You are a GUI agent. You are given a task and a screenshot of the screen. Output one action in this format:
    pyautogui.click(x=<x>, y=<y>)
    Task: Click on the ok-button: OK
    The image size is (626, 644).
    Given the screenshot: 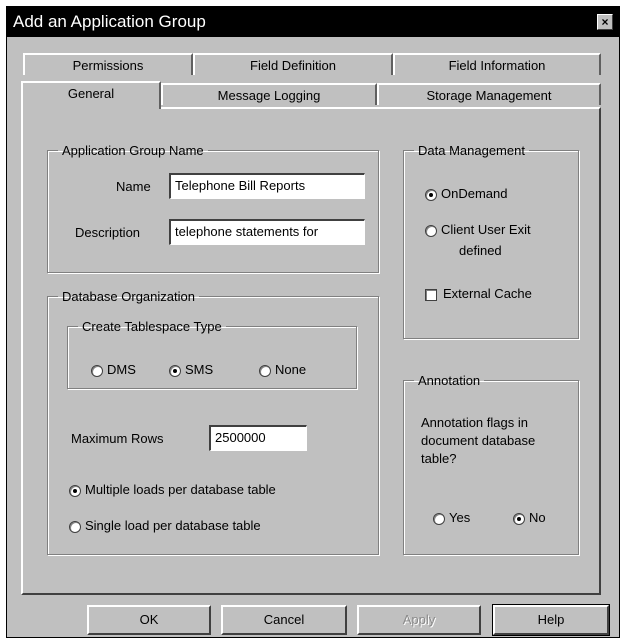 What is the action you would take?
    pyautogui.click(x=149, y=620)
    